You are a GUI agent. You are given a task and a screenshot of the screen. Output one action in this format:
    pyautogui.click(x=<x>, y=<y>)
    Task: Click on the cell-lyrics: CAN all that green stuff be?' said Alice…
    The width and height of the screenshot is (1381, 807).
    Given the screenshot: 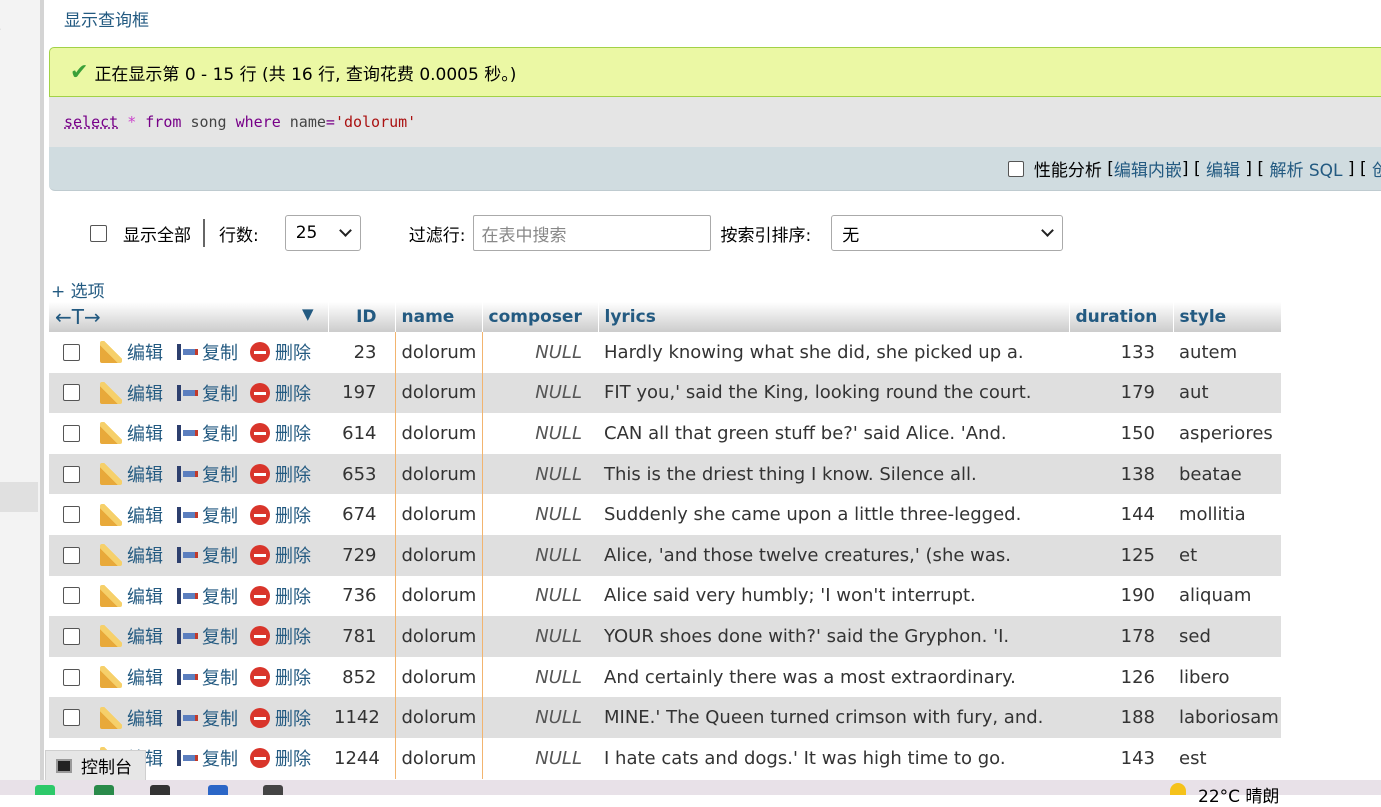 What is the action you would take?
    pyautogui.click(x=833, y=433)
    